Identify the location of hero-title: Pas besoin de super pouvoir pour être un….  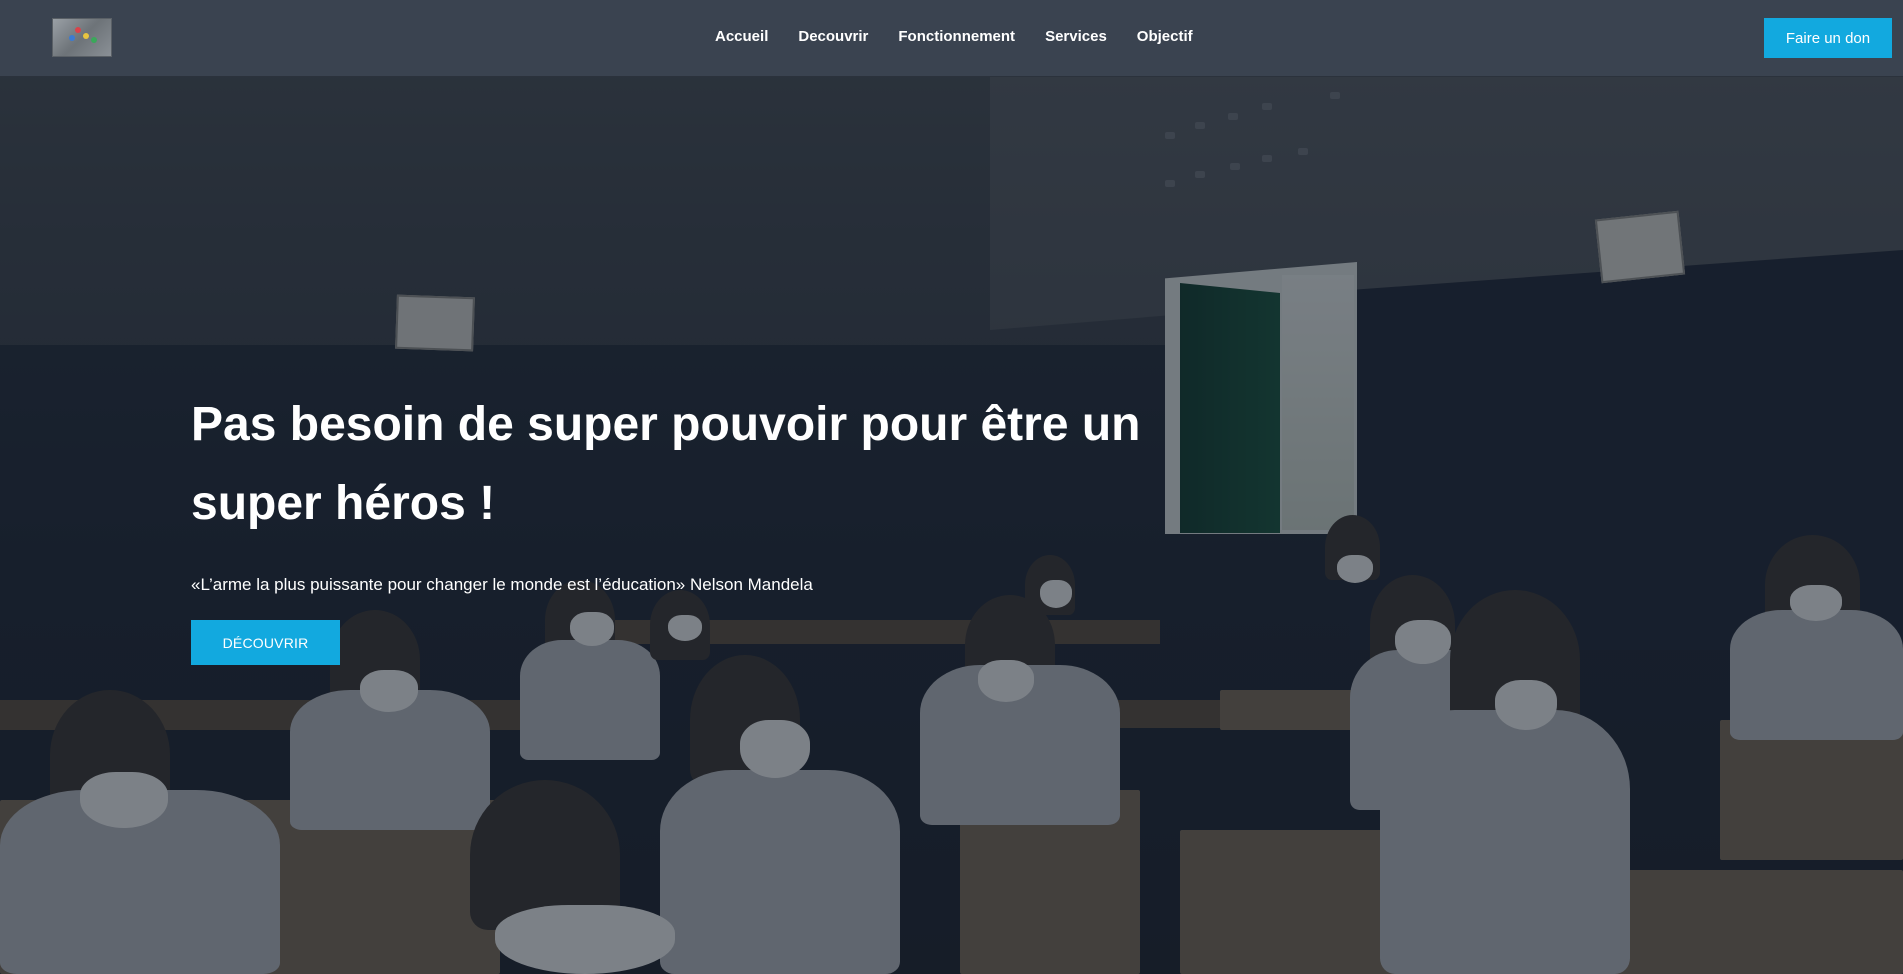
(666, 464).